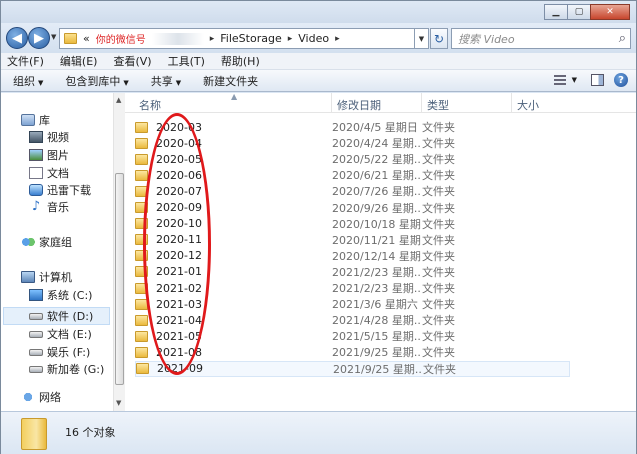 The height and width of the screenshot is (454, 637). Describe the element at coordinates (58, 137) in the screenshot. I see `nav-videos-label: 视频` at that location.